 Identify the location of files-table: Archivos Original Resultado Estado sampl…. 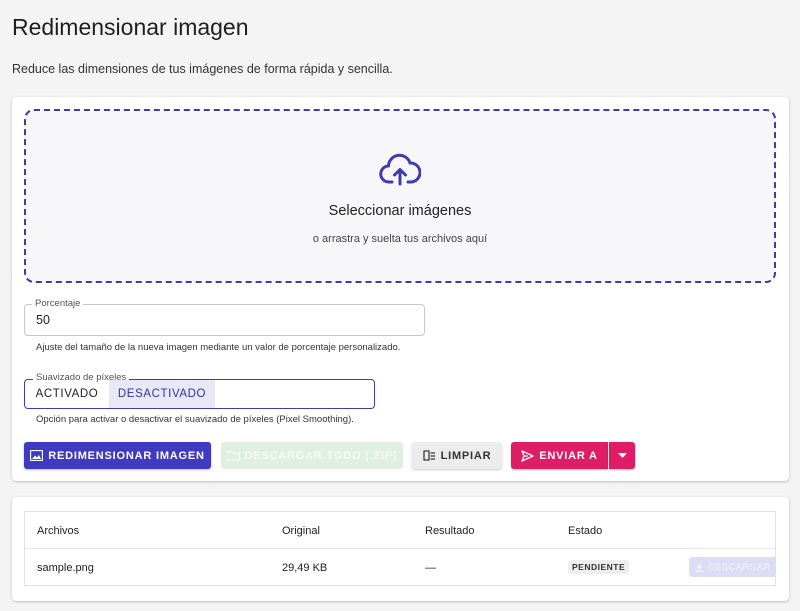
(400, 548).